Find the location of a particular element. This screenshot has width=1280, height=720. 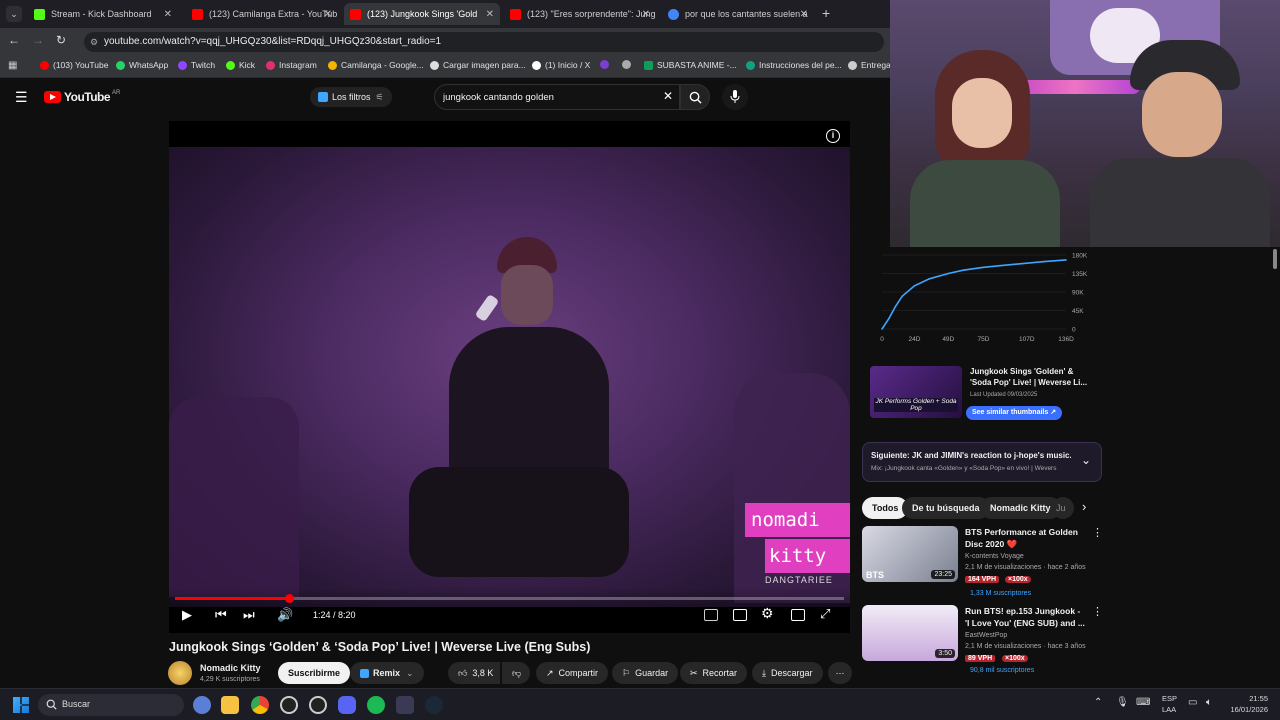

channel-avatar is located at coordinates (180, 673).